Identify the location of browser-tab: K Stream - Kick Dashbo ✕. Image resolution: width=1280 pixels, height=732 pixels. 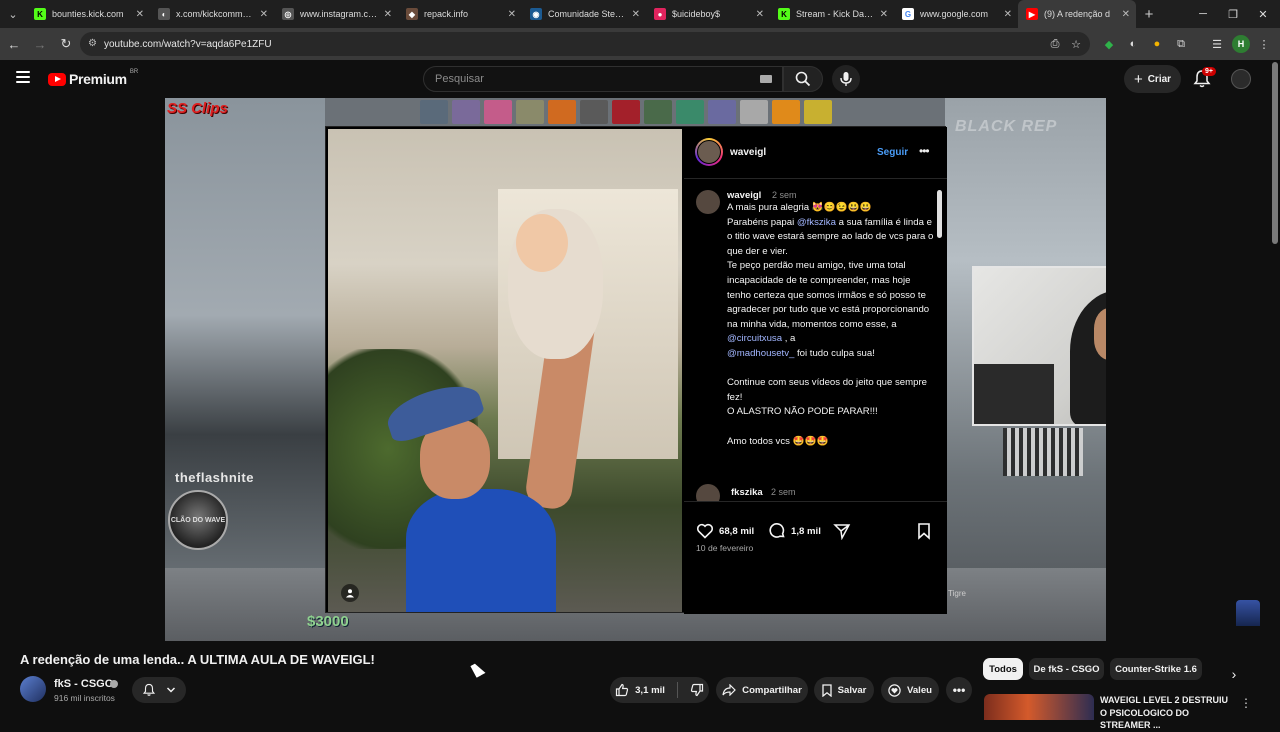
(832, 14).